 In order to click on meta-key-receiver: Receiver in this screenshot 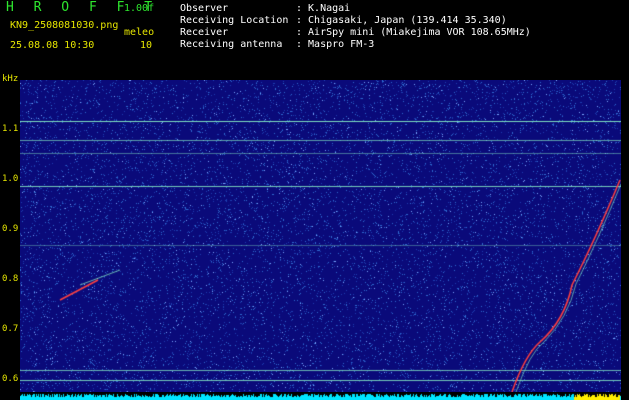, I will do `click(204, 32)`.